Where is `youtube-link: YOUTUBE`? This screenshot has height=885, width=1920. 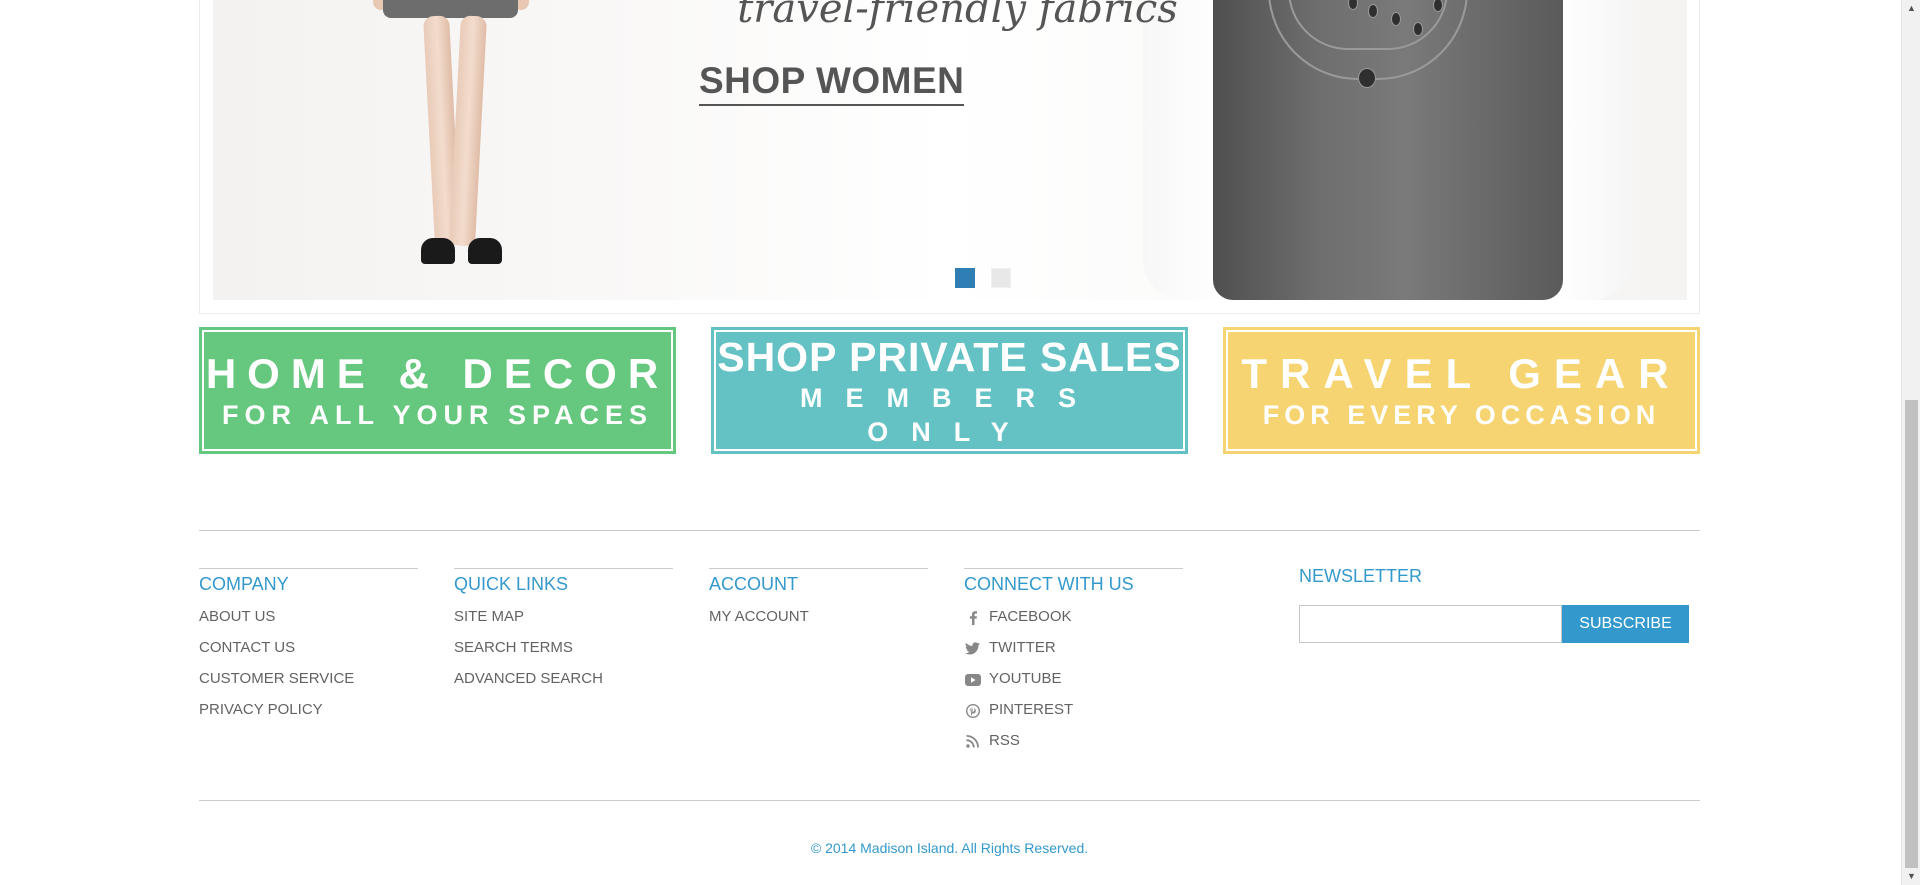 youtube-link: YOUTUBE is located at coordinates (1025, 679).